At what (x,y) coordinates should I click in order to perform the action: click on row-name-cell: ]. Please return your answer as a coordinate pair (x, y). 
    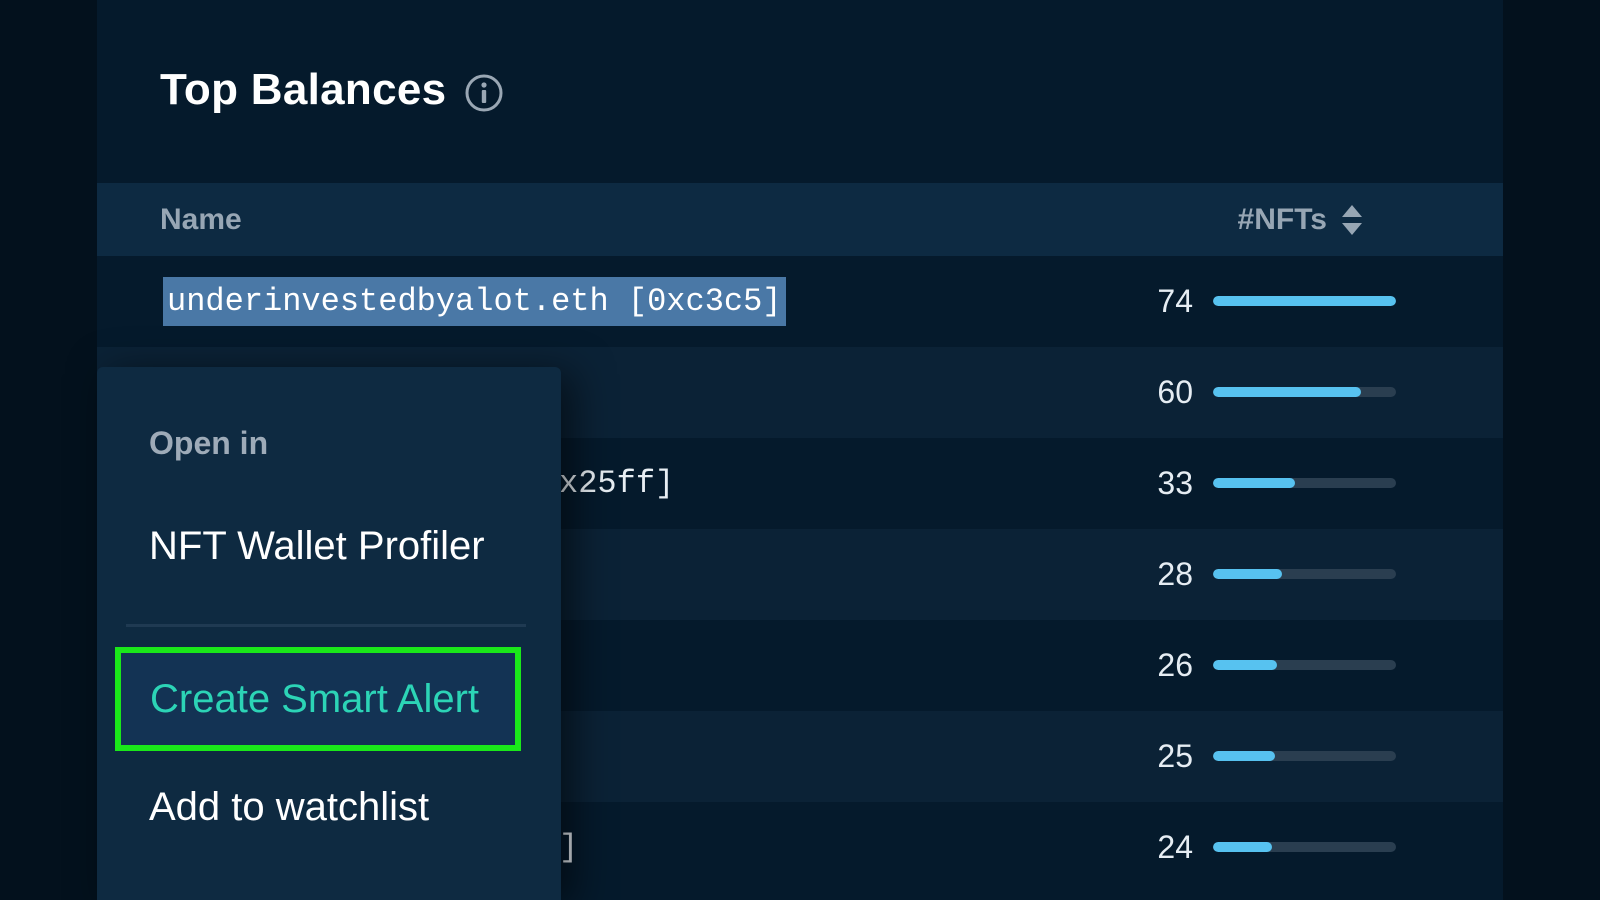
    Looking at the image, I should click on (568, 847).